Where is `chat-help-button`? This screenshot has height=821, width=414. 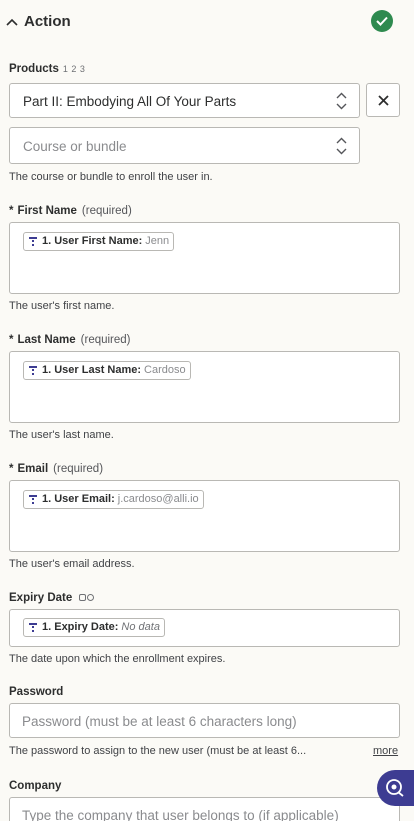 chat-help-button is located at coordinates (395, 788).